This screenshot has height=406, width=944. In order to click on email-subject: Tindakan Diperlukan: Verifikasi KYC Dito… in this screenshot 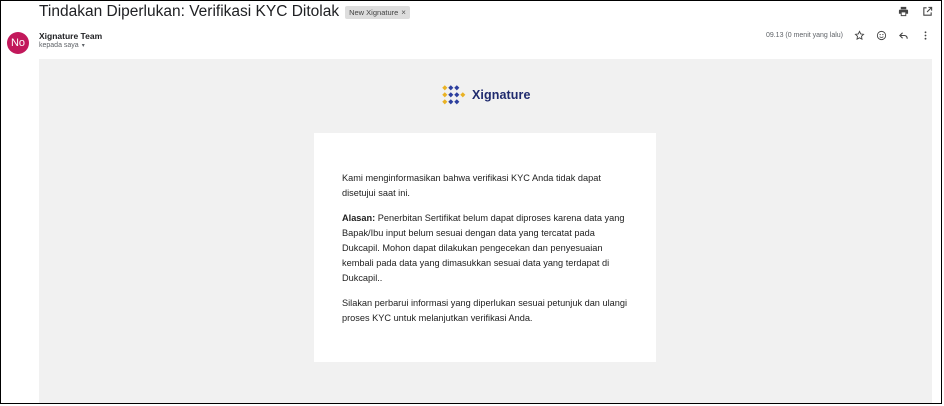, I will do `click(189, 11)`.